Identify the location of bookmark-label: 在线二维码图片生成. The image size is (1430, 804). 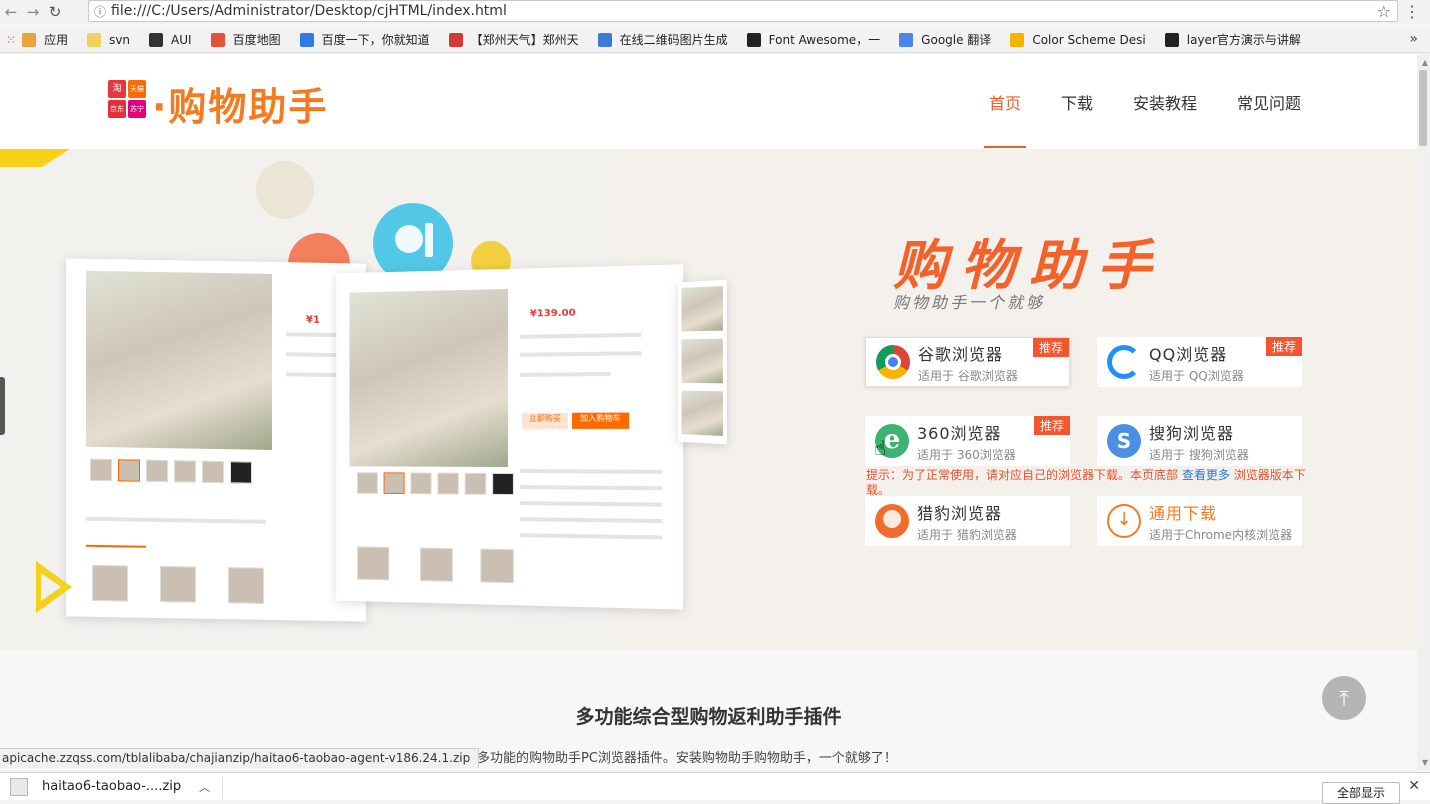
(673, 40).